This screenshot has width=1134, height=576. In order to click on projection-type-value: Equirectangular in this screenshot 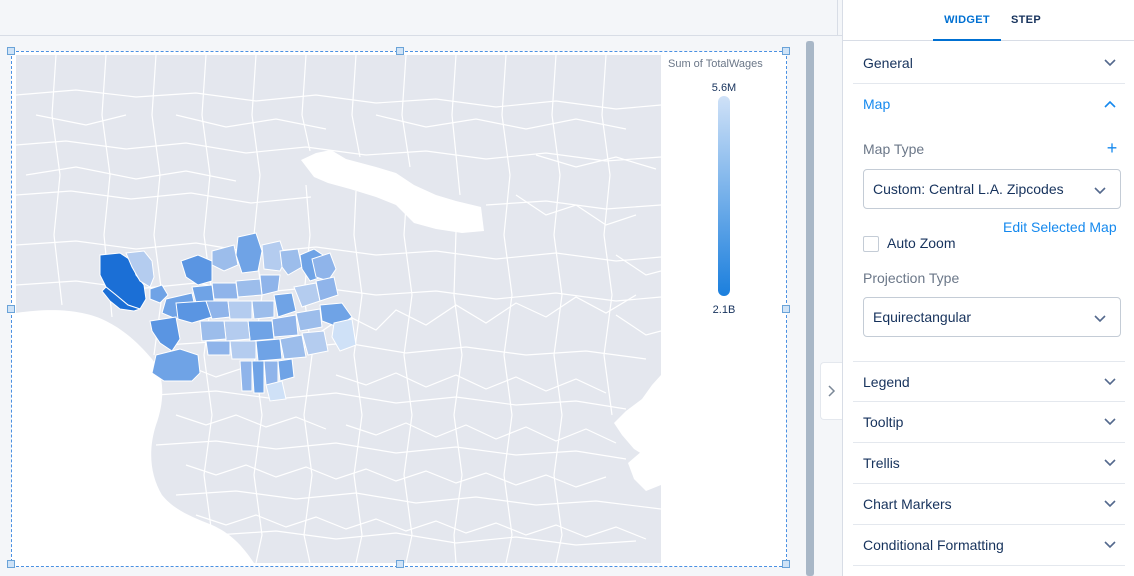, I will do `click(922, 317)`.